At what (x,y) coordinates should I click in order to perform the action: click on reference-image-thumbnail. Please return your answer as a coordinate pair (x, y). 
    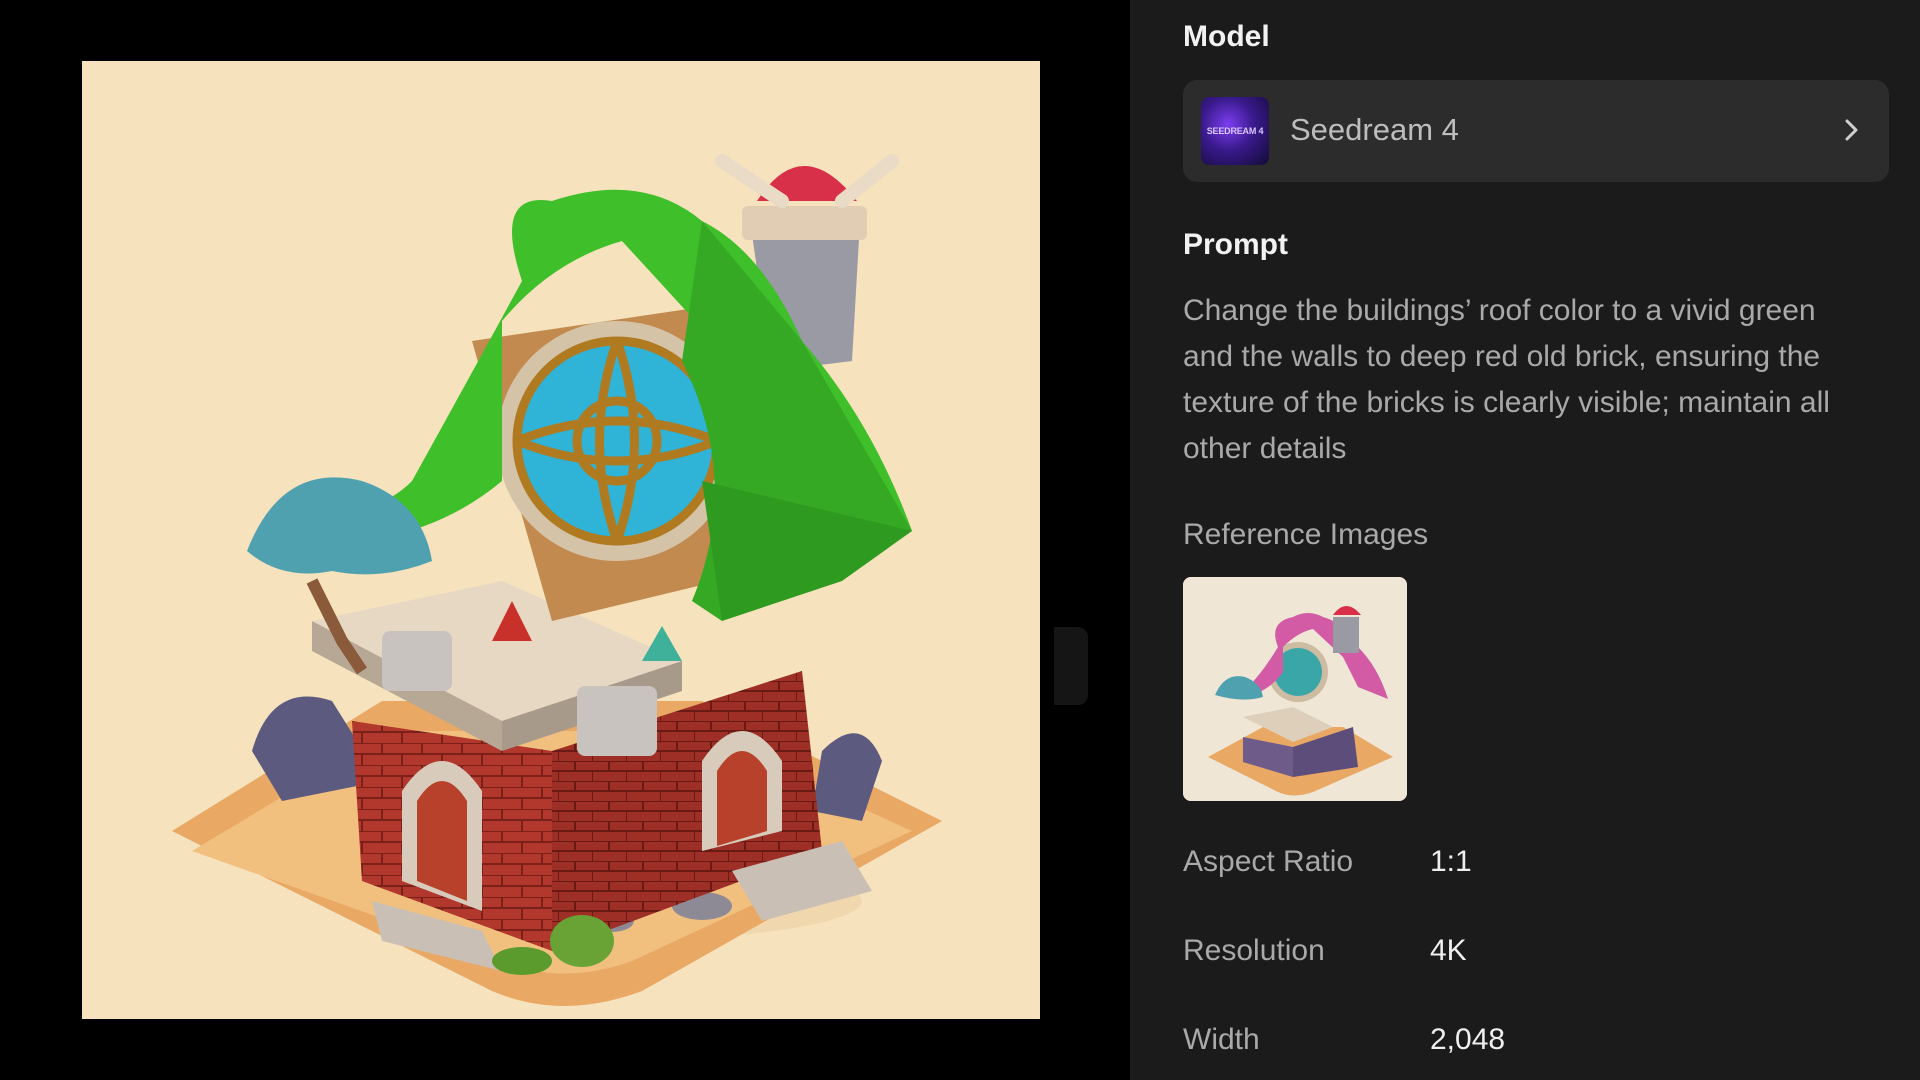
    Looking at the image, I should click on (1295, 689).